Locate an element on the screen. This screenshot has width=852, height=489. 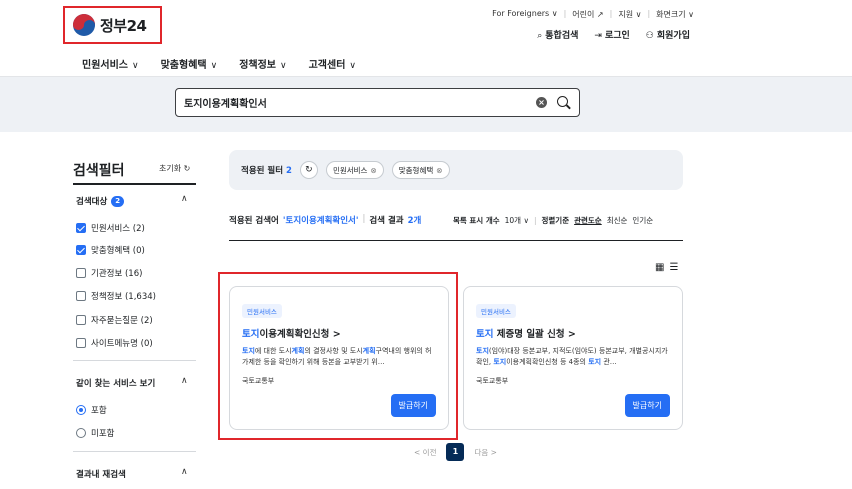
filter-faq: 자주묻는질문 (2) is located at coordinates (114, 320).